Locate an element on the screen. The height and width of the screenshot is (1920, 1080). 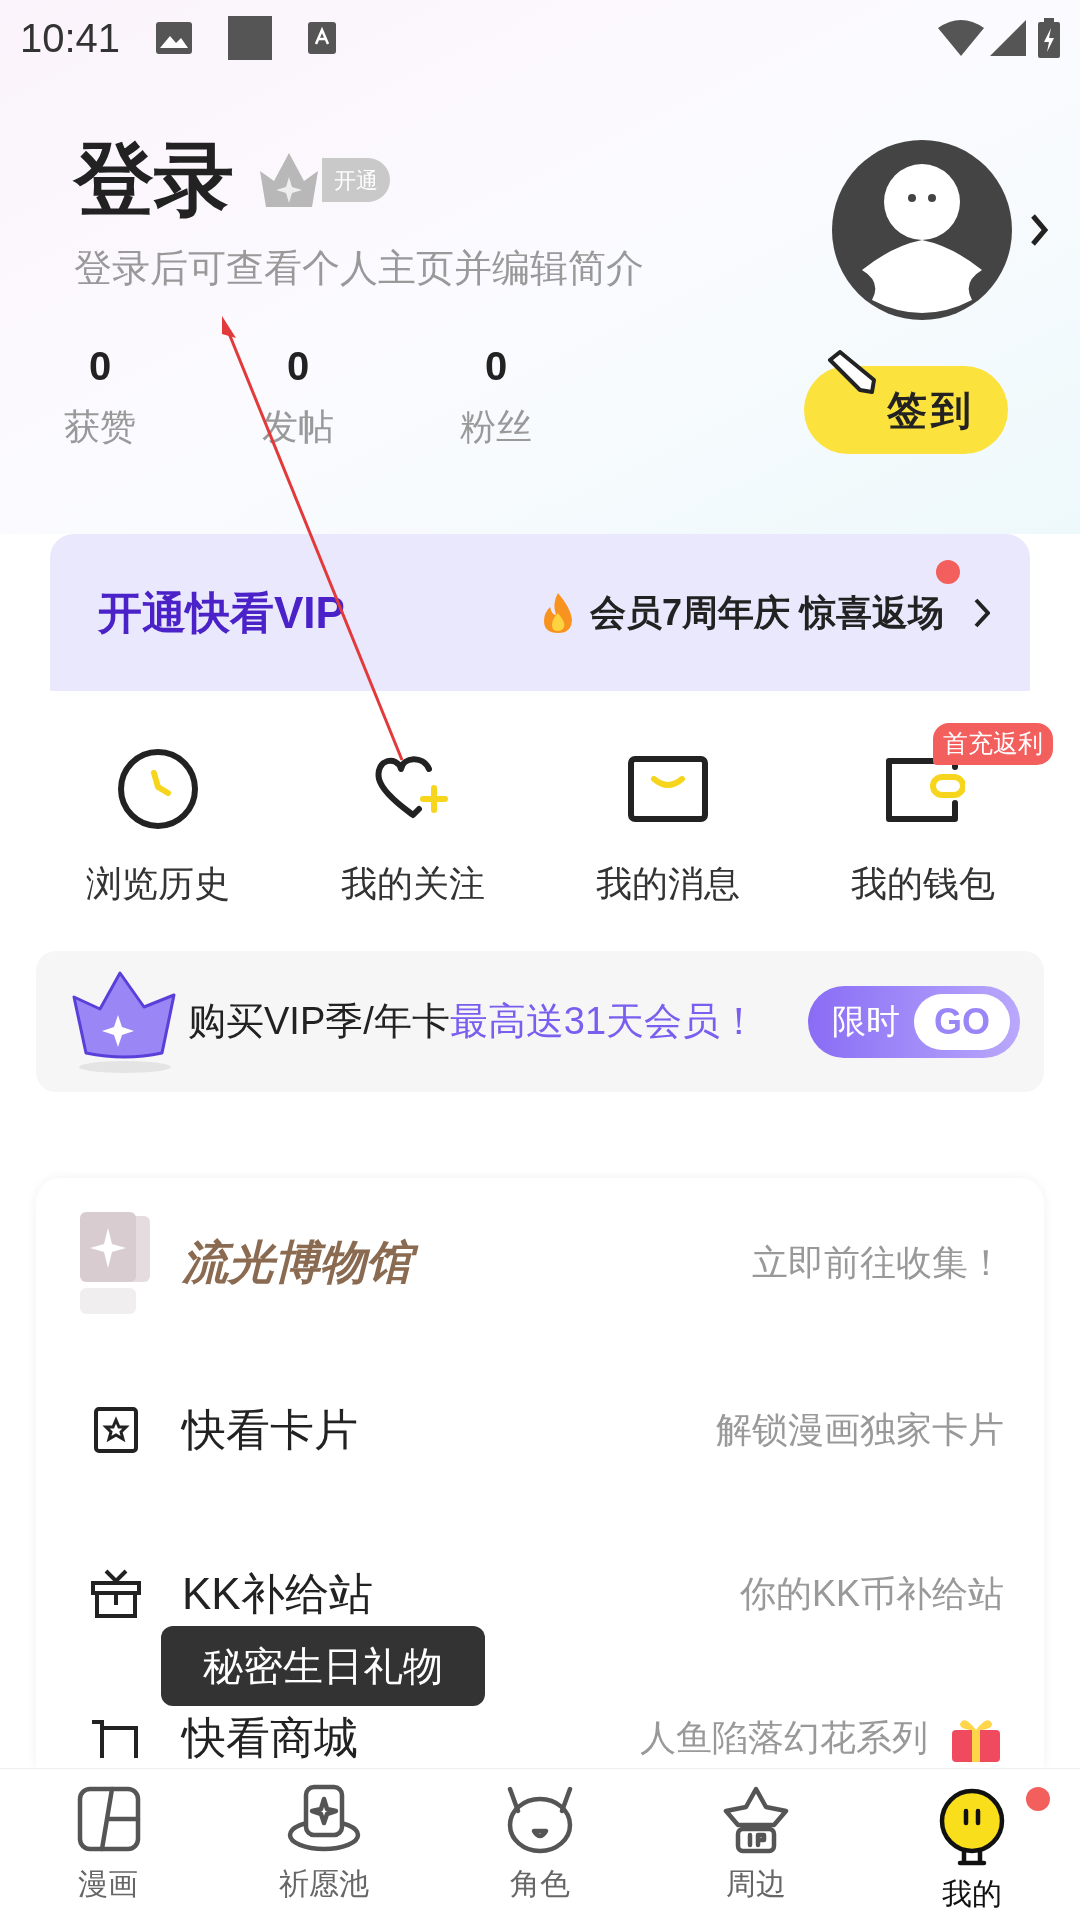
menu-hint: 解锁漫画独家卡片 is located at coordinates (860, 1430).